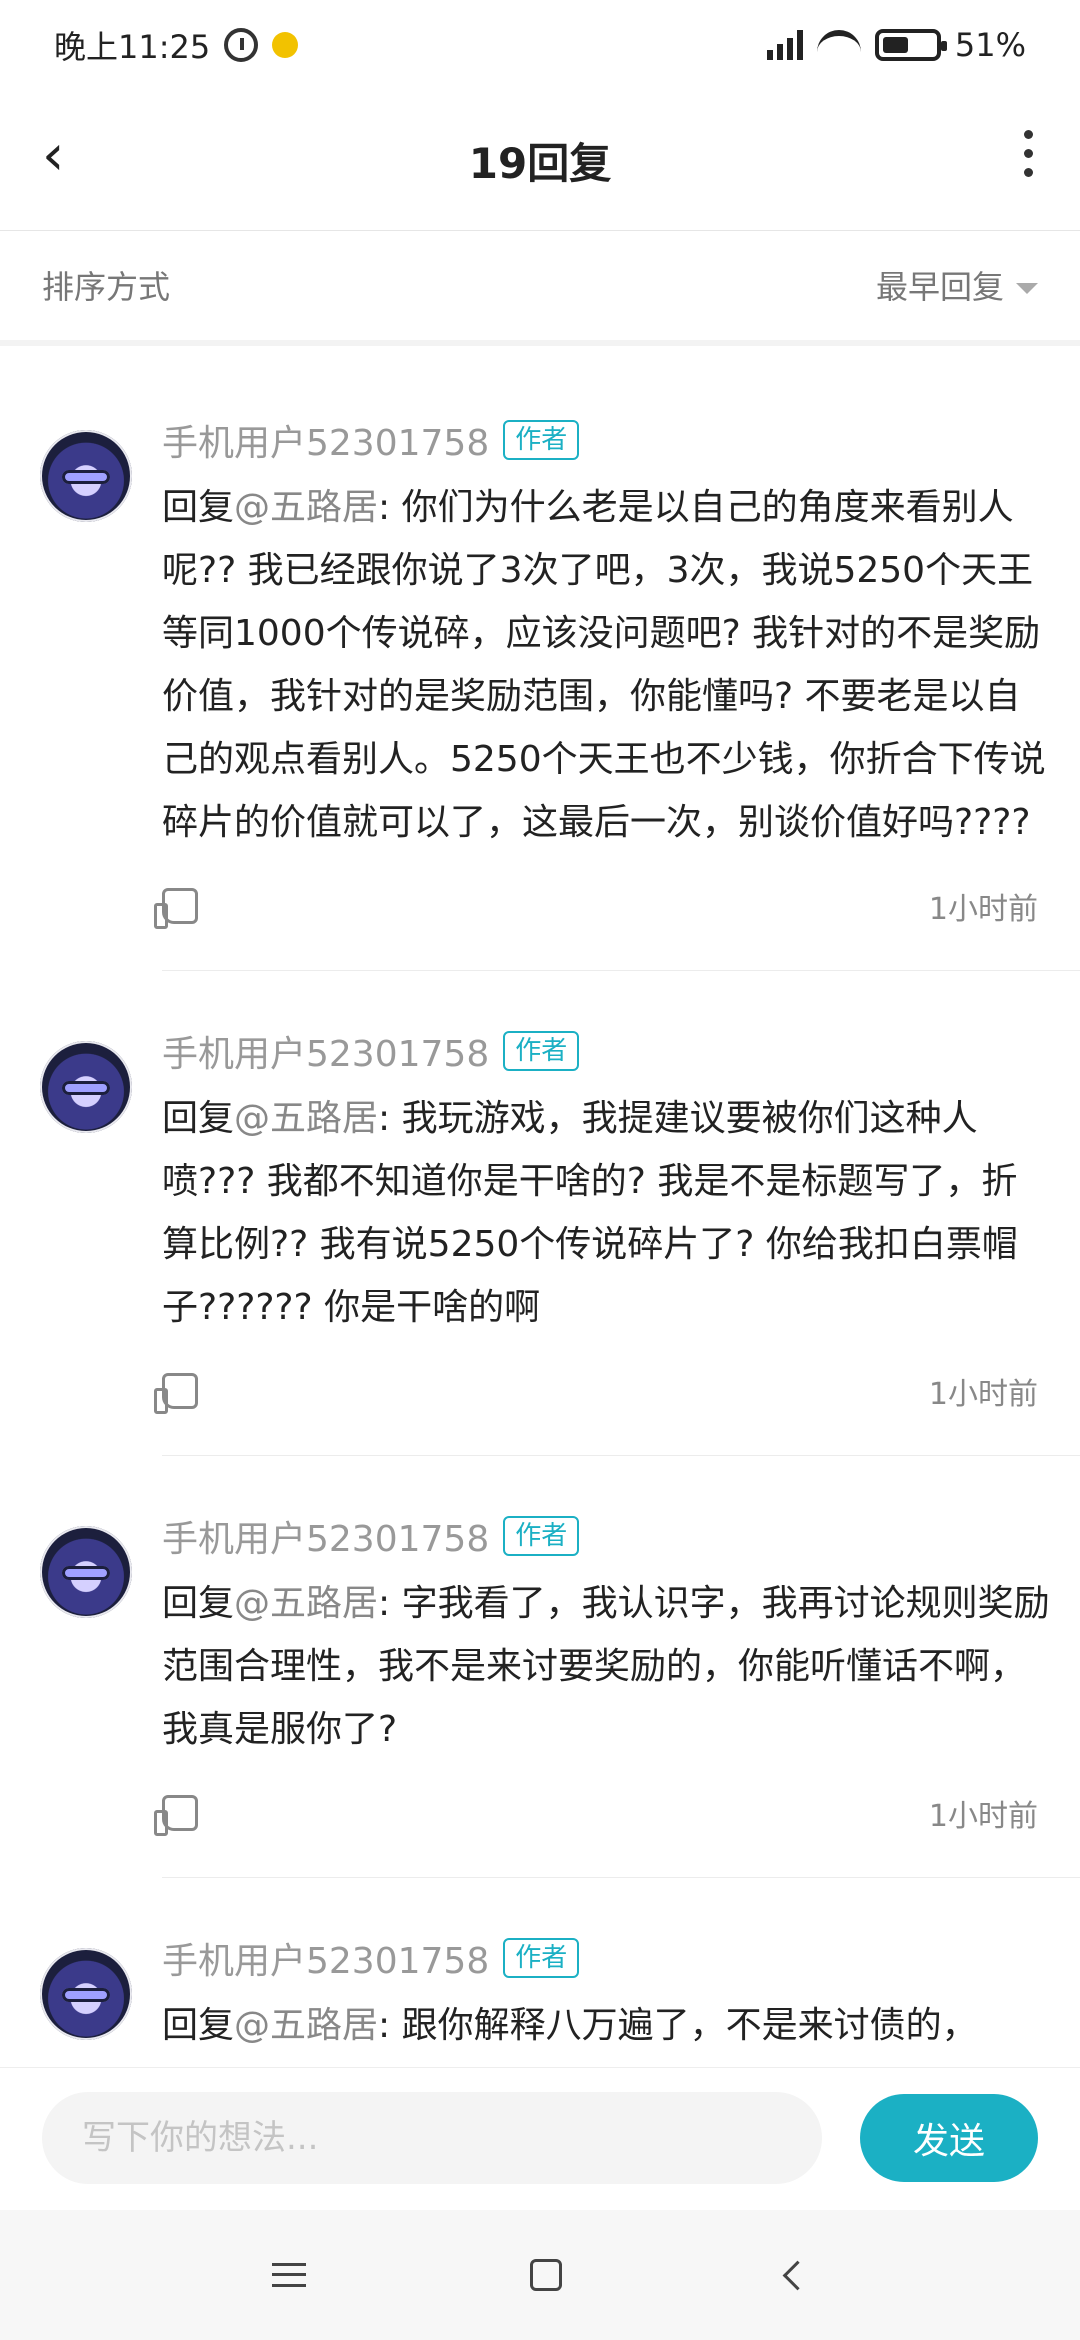 The width and height of the screenshot is (1080, 2340). I want to click on comment-composer: 发送, so click(540, 2137).